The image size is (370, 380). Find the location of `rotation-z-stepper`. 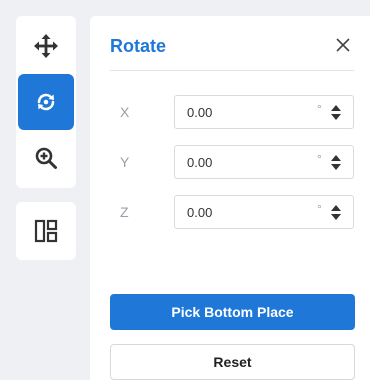

rotation-z-stepper is located at coordinates (336, 213).